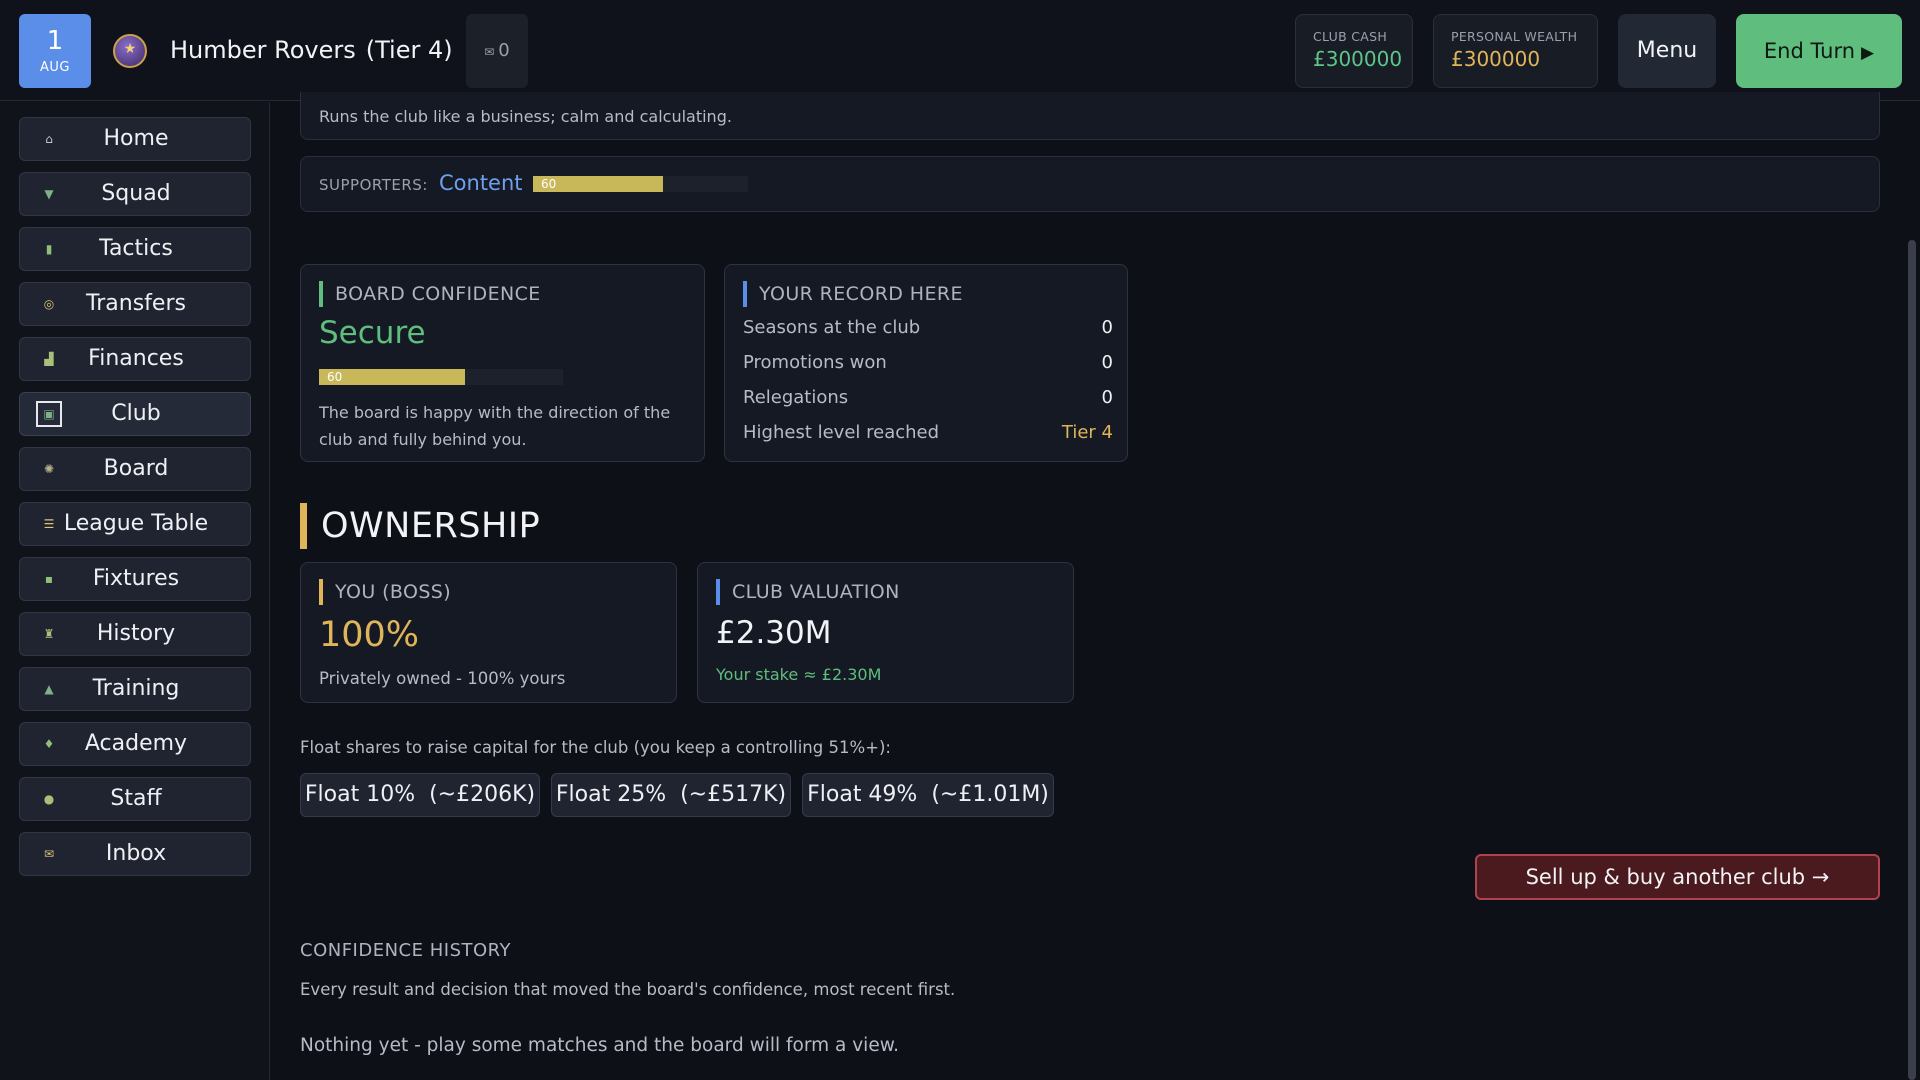 The width and height of the screenshot is (1920, 1080). I want to click on record-label: Highest level reached, so click(841, 432).